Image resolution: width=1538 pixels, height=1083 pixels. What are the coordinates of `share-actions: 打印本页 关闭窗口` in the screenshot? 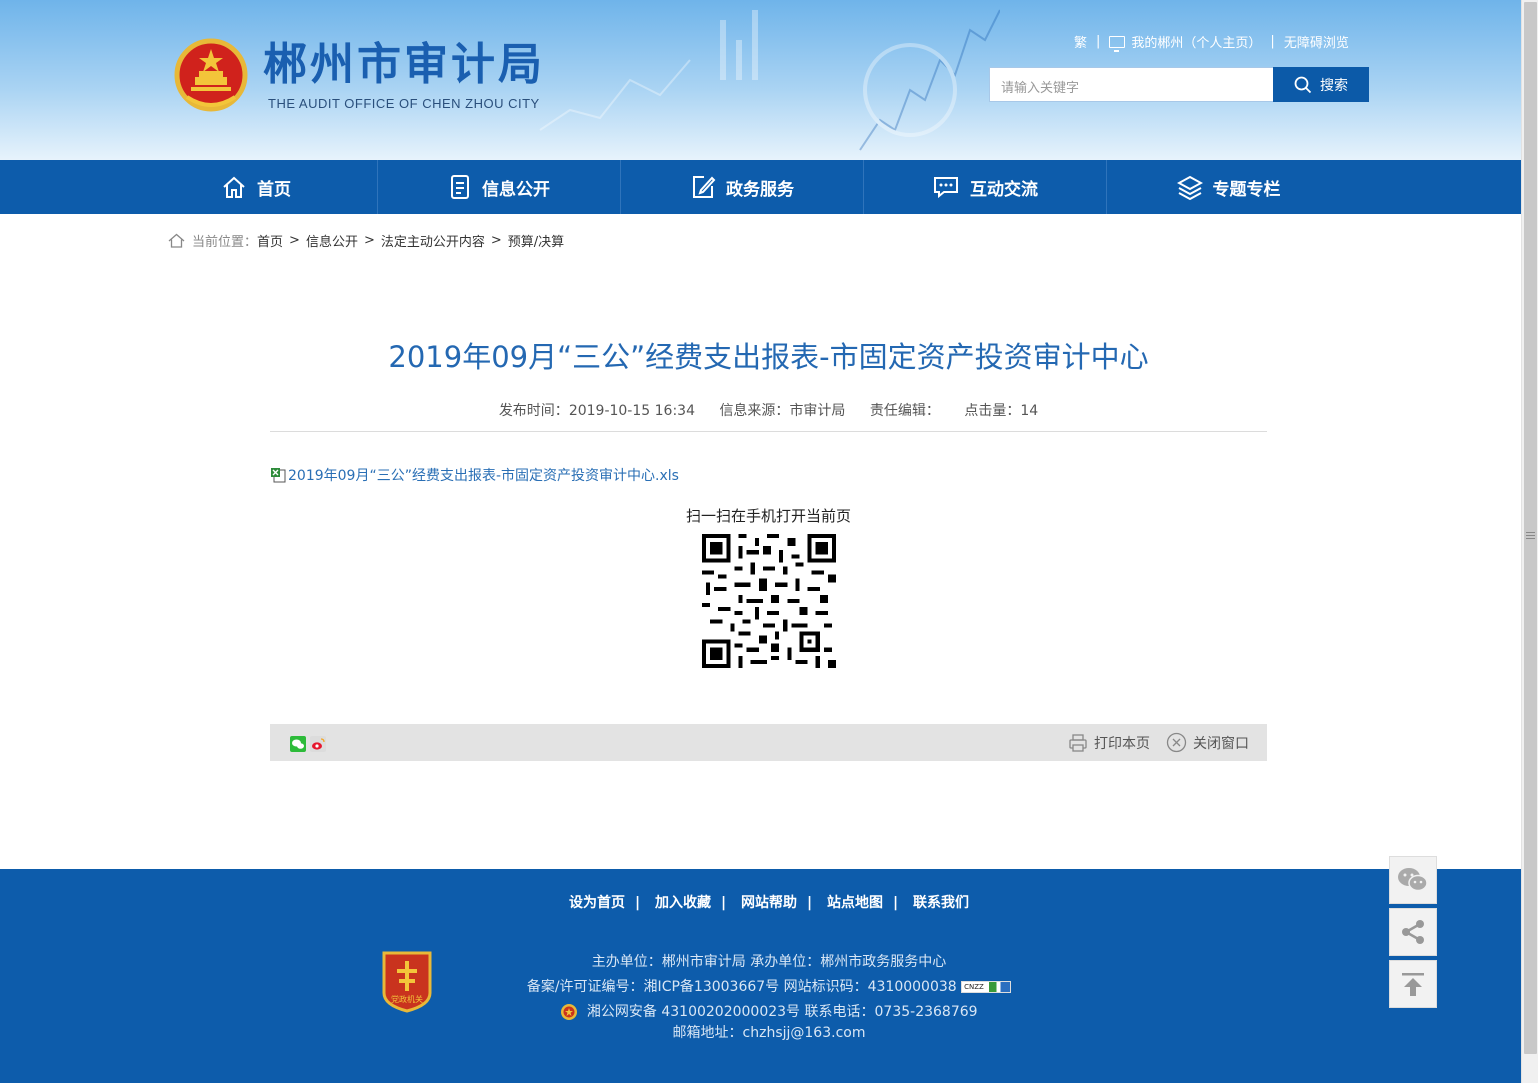 It's located at (1150, 742).